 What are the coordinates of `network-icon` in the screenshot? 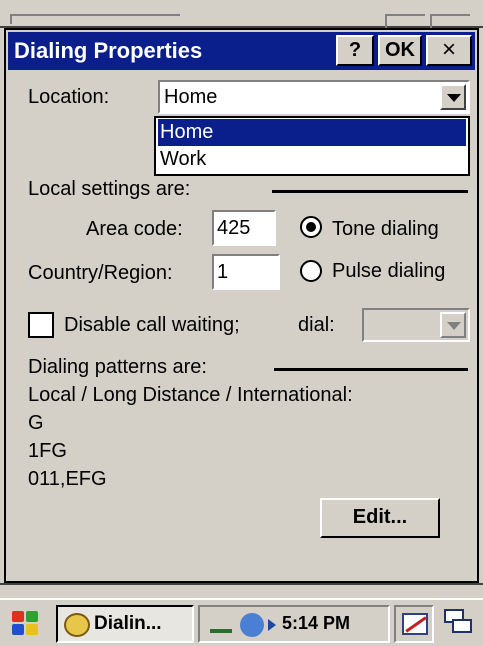 It's located at (221, 625).